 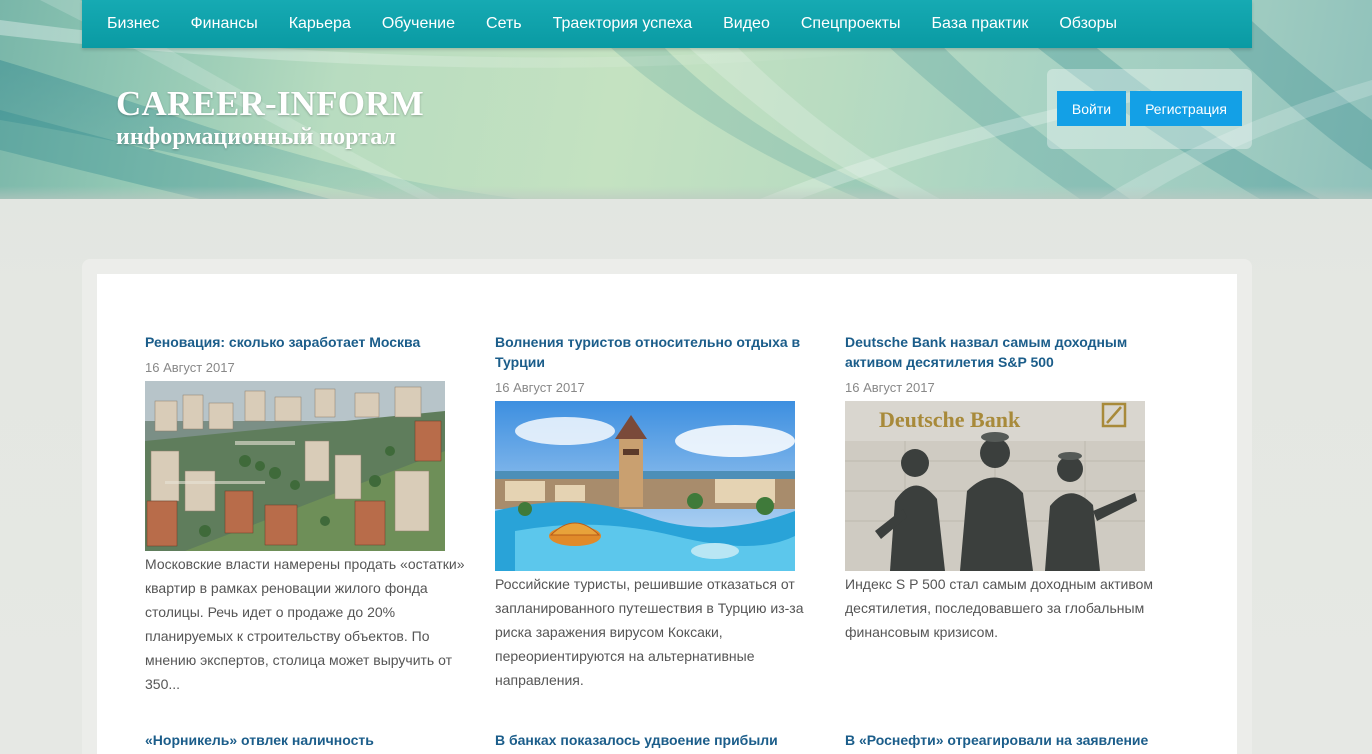 I want to click on site-subtitle: информационный портал, so click(x=256, y=137).